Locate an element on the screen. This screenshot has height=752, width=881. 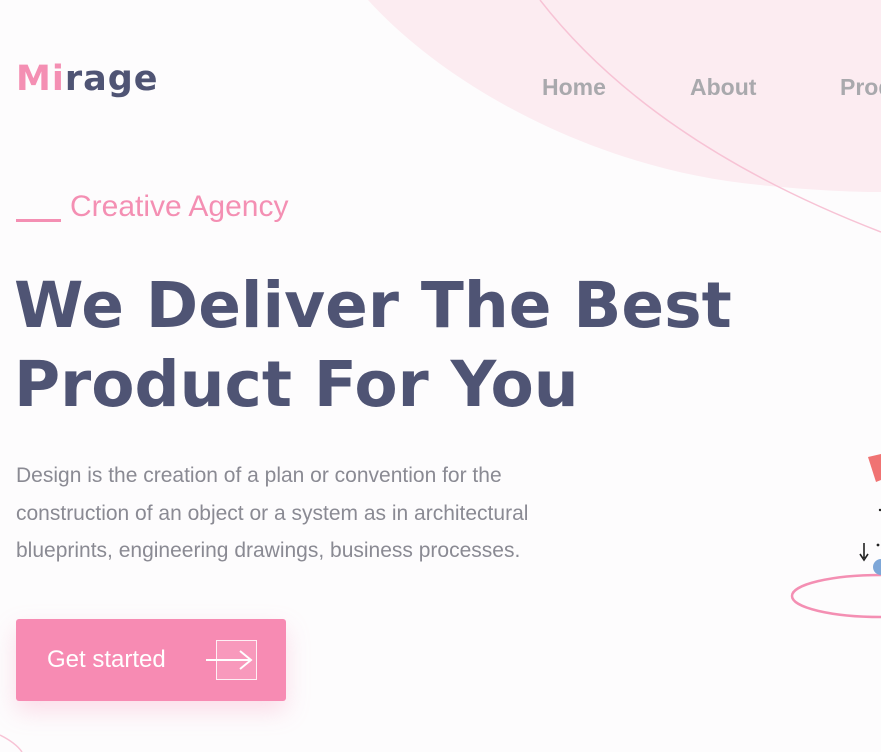
cta-label: Get started is located at coordinates (106, 659).